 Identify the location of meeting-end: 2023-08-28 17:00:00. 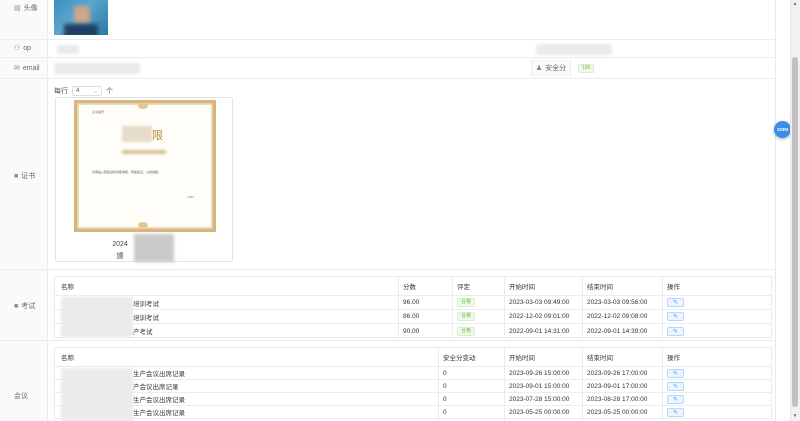
(617, 399).